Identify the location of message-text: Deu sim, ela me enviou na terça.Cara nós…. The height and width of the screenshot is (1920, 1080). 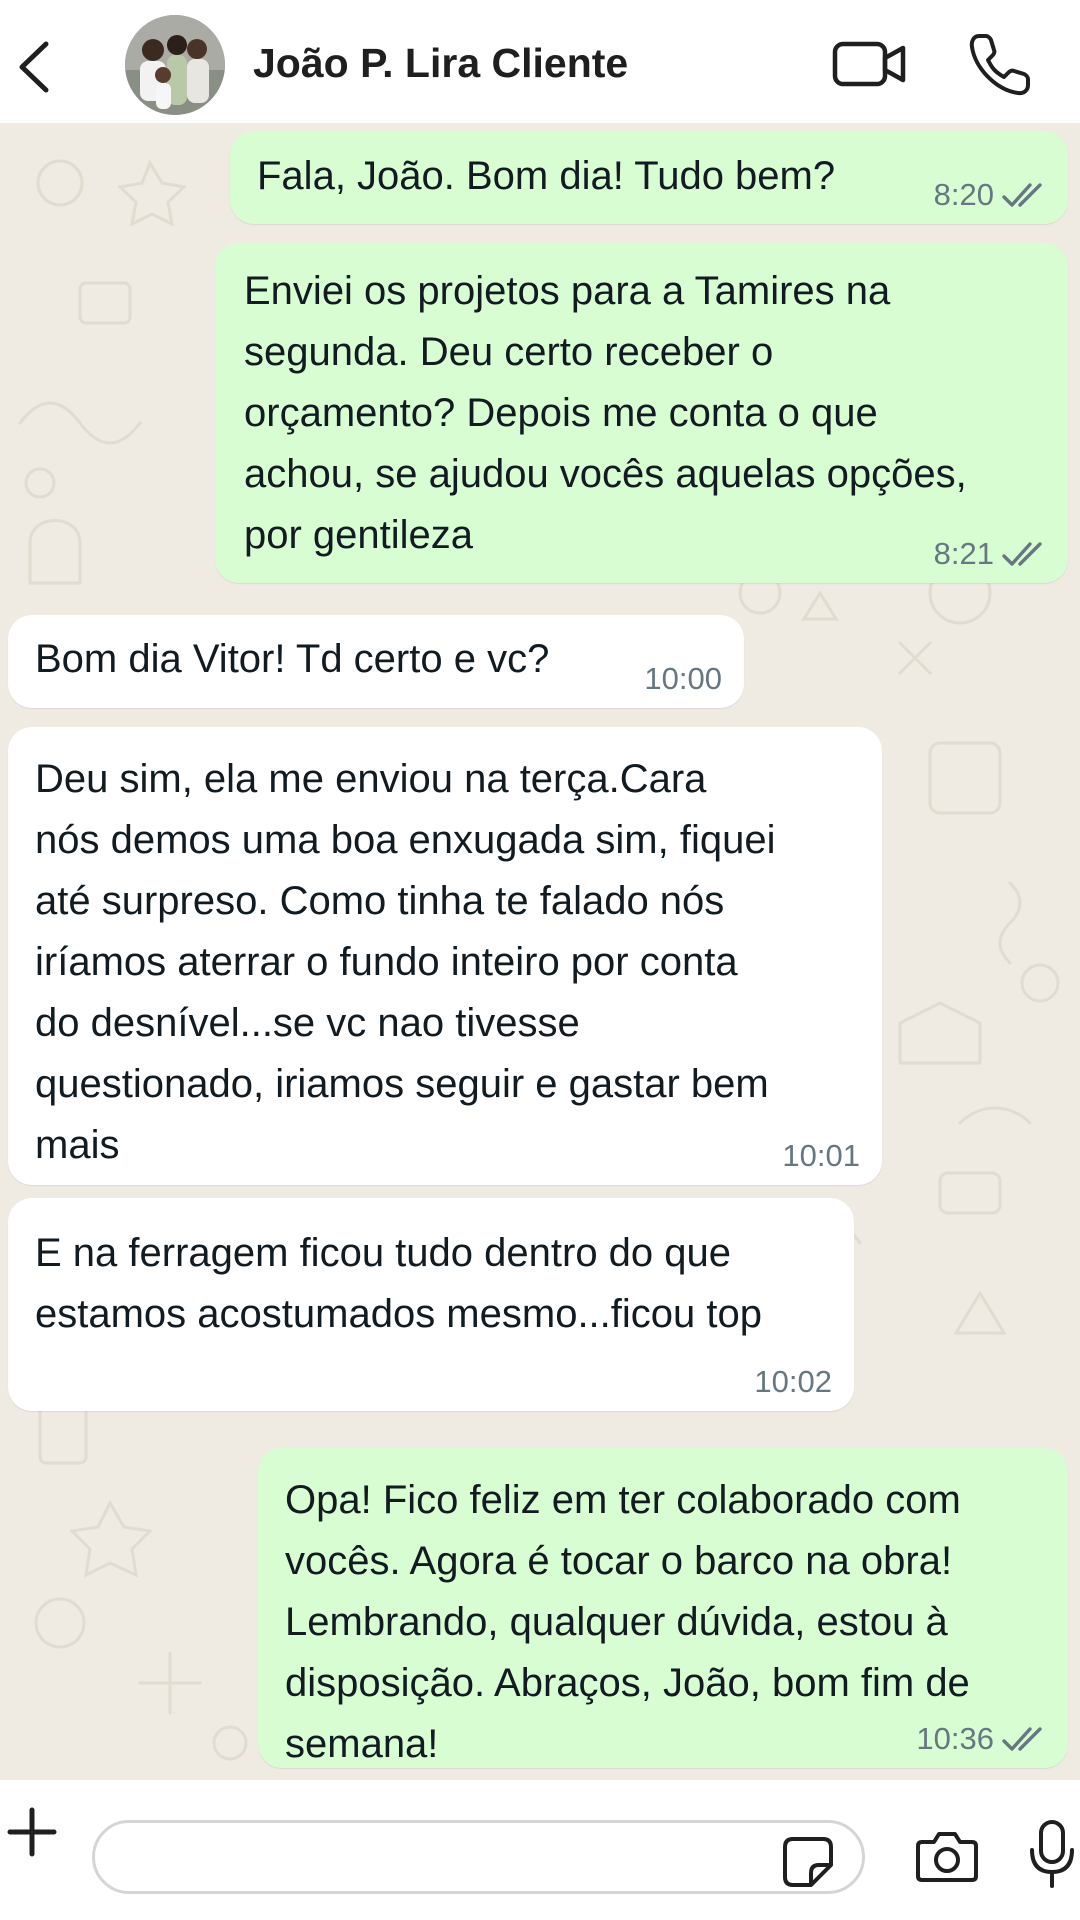
(405, 962).